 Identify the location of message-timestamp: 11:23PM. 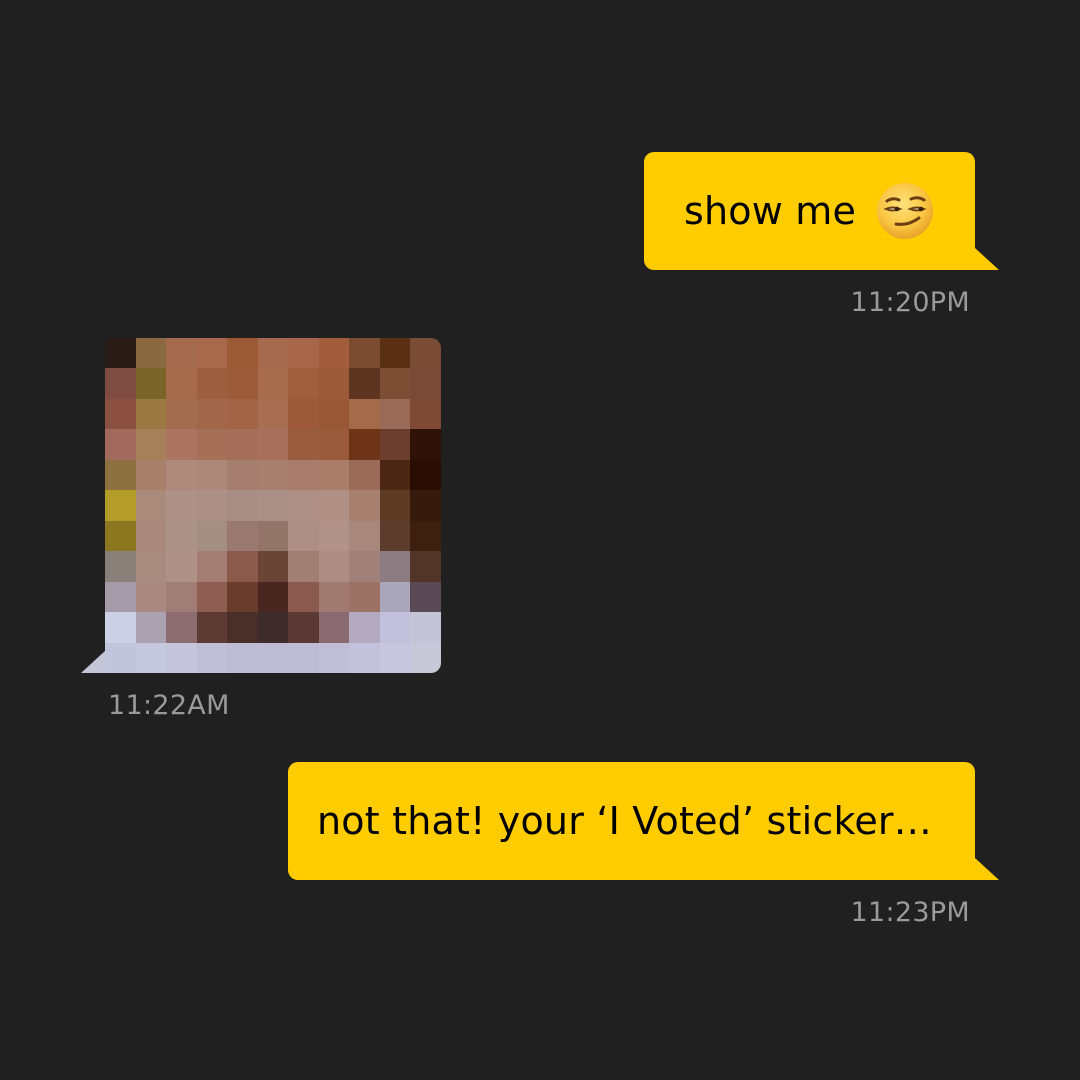
(910, 912).